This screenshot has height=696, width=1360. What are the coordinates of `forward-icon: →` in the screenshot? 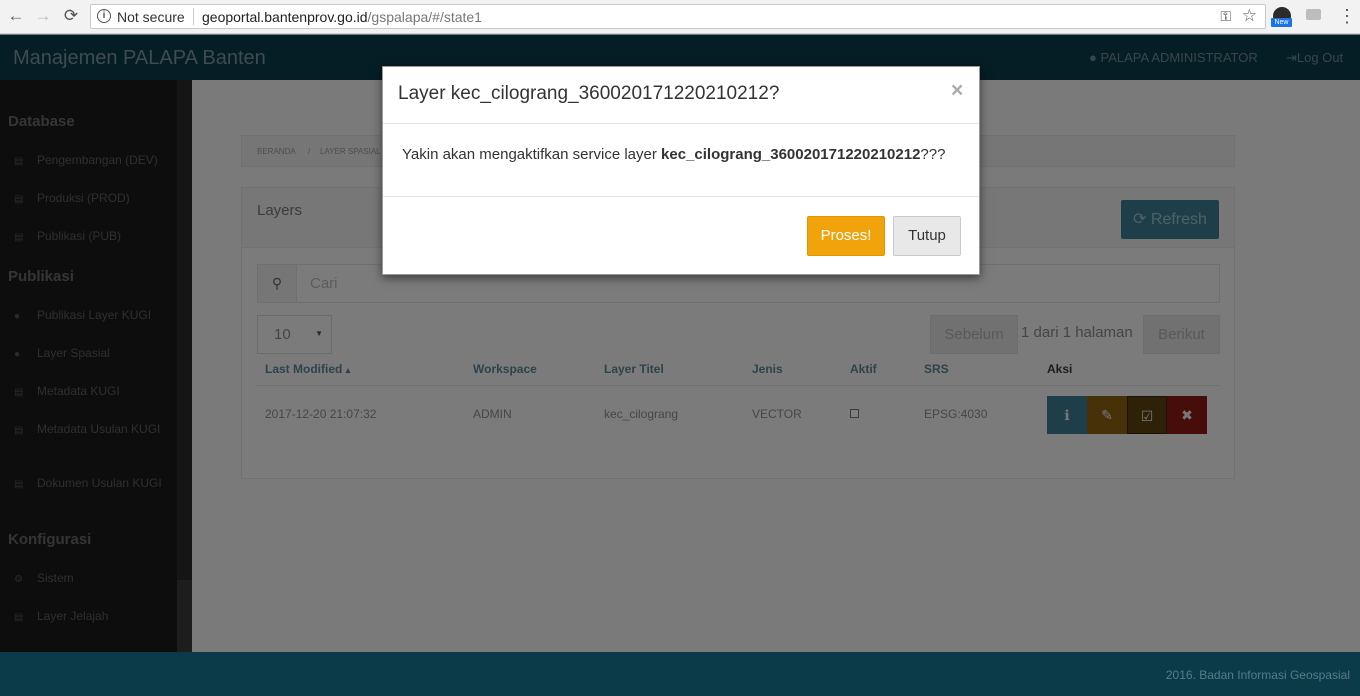 It's located at (43, 16).